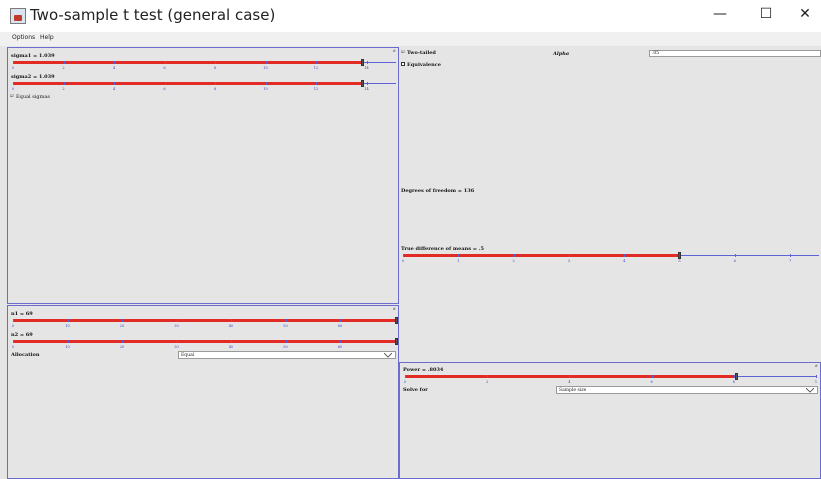  What do you see at coordinates (410, 16) in the screenshot?
I see `title-bar: Two-sample t test (general case) — ☐ ✕` at bounding box center [410, 16].